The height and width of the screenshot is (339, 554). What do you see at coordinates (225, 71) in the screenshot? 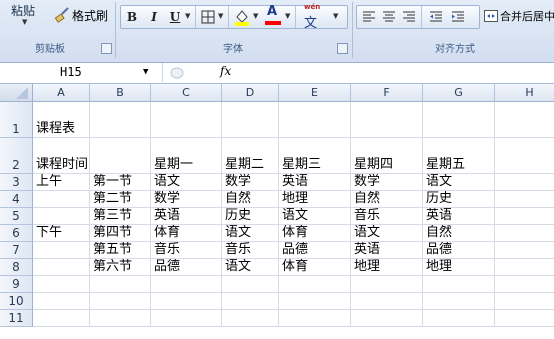
I see `insert-function-button: fx` at bounding box center [225, 71].